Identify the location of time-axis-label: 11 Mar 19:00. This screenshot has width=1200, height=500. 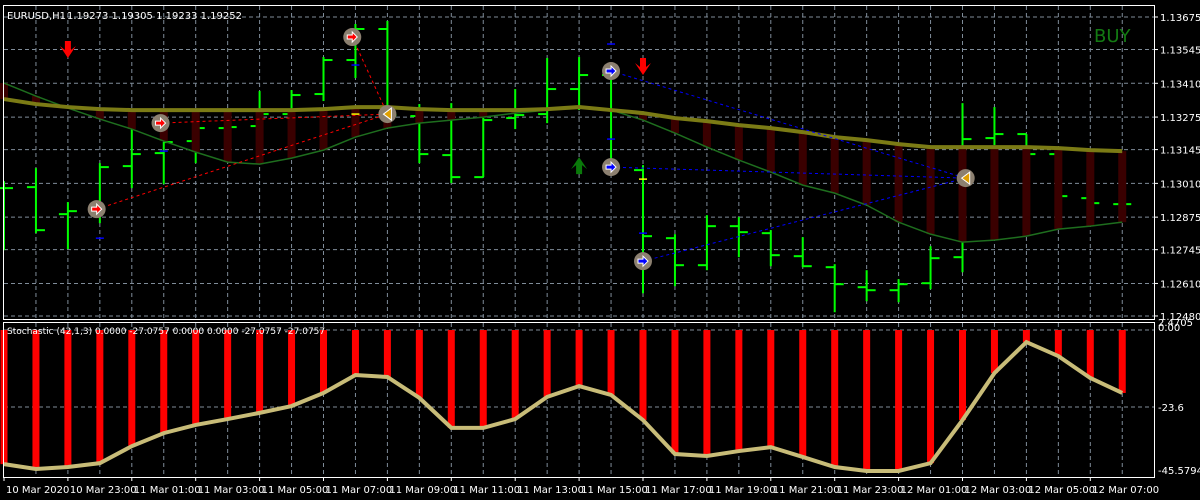
(742, 490).